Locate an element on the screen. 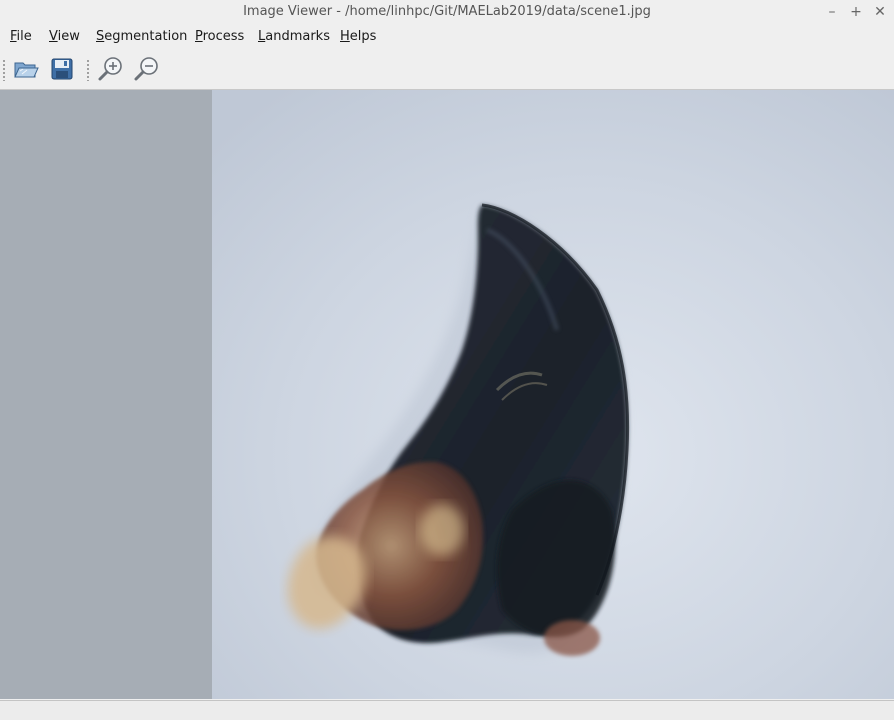 The image size is (894, 720). minimize-button: – is located at coordinates (832, 12).